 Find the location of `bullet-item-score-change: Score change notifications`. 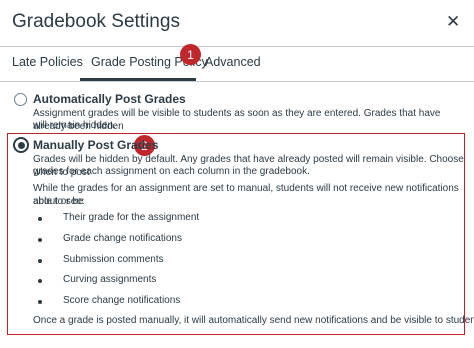

bullet-item-score-change: Score change notifications is located at coordinates (122, 300).